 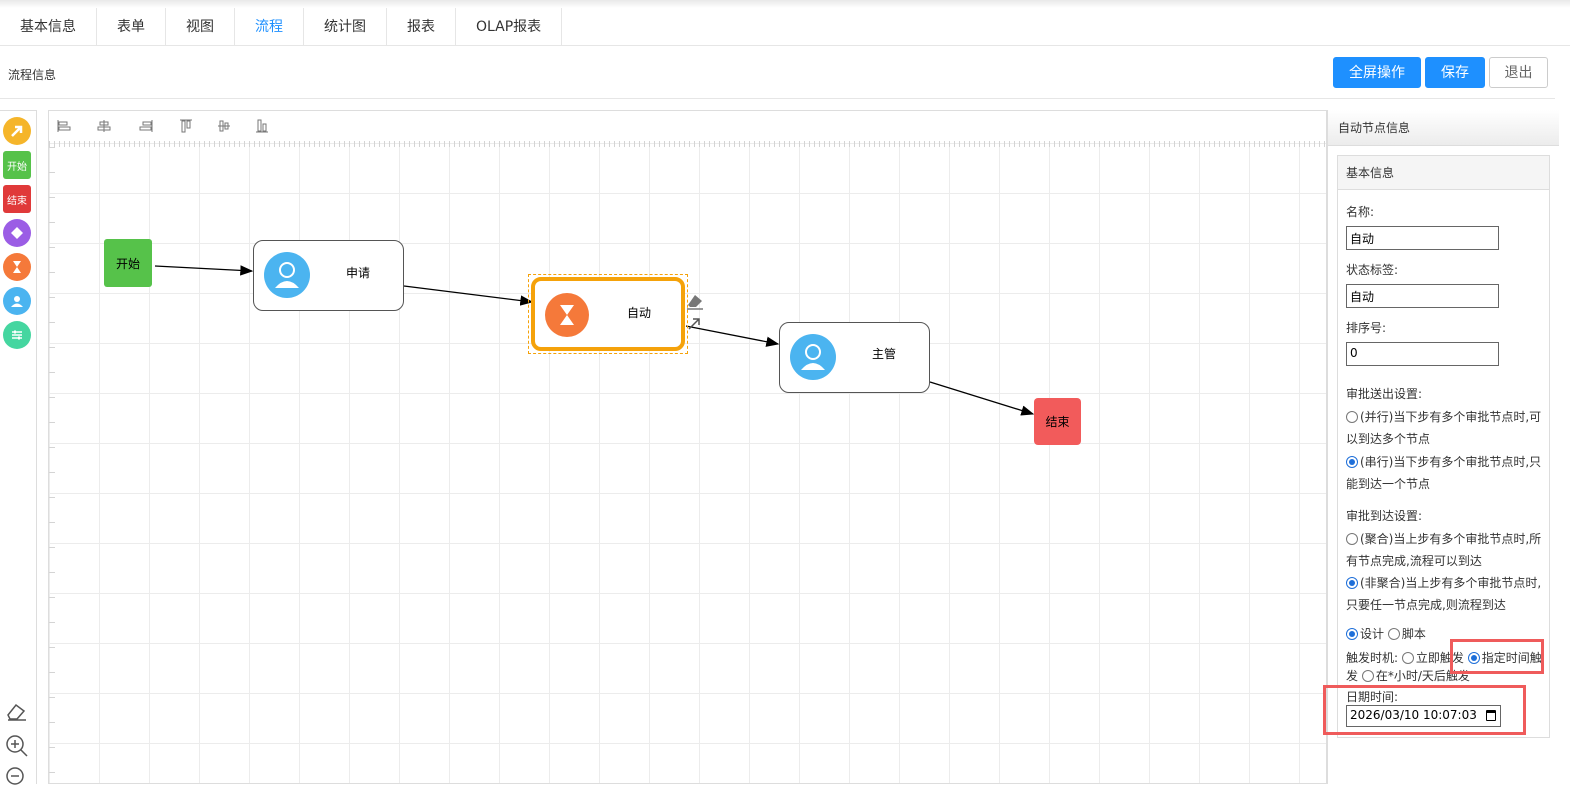 What do you see at coordinates (1422, 354) in the screenshot?
I see `order-input: 0` at bounding box center [1422, 354].